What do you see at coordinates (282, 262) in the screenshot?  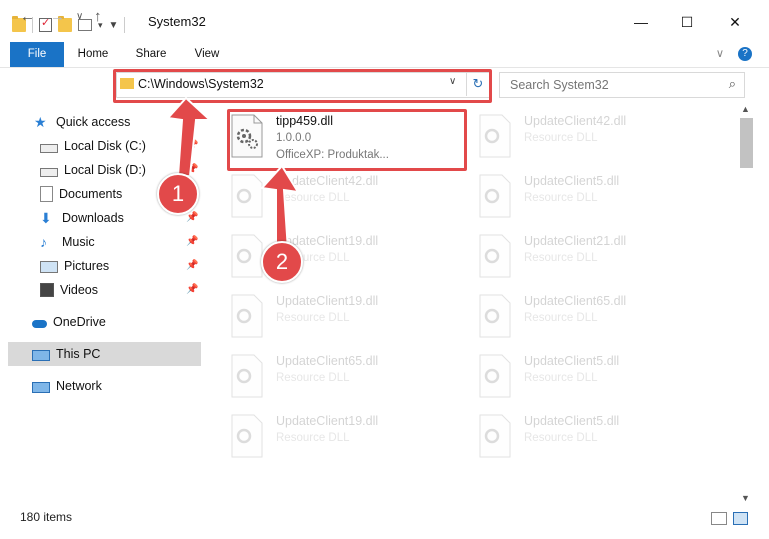 I see `callout-badge-2: 2` at bounding box center [282, 262].